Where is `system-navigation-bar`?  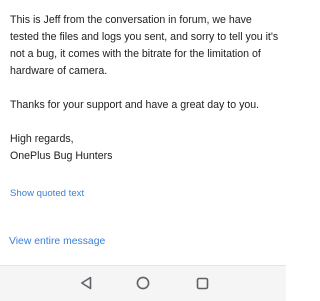 system-navigation-bar is located at coordinates (143, 283).